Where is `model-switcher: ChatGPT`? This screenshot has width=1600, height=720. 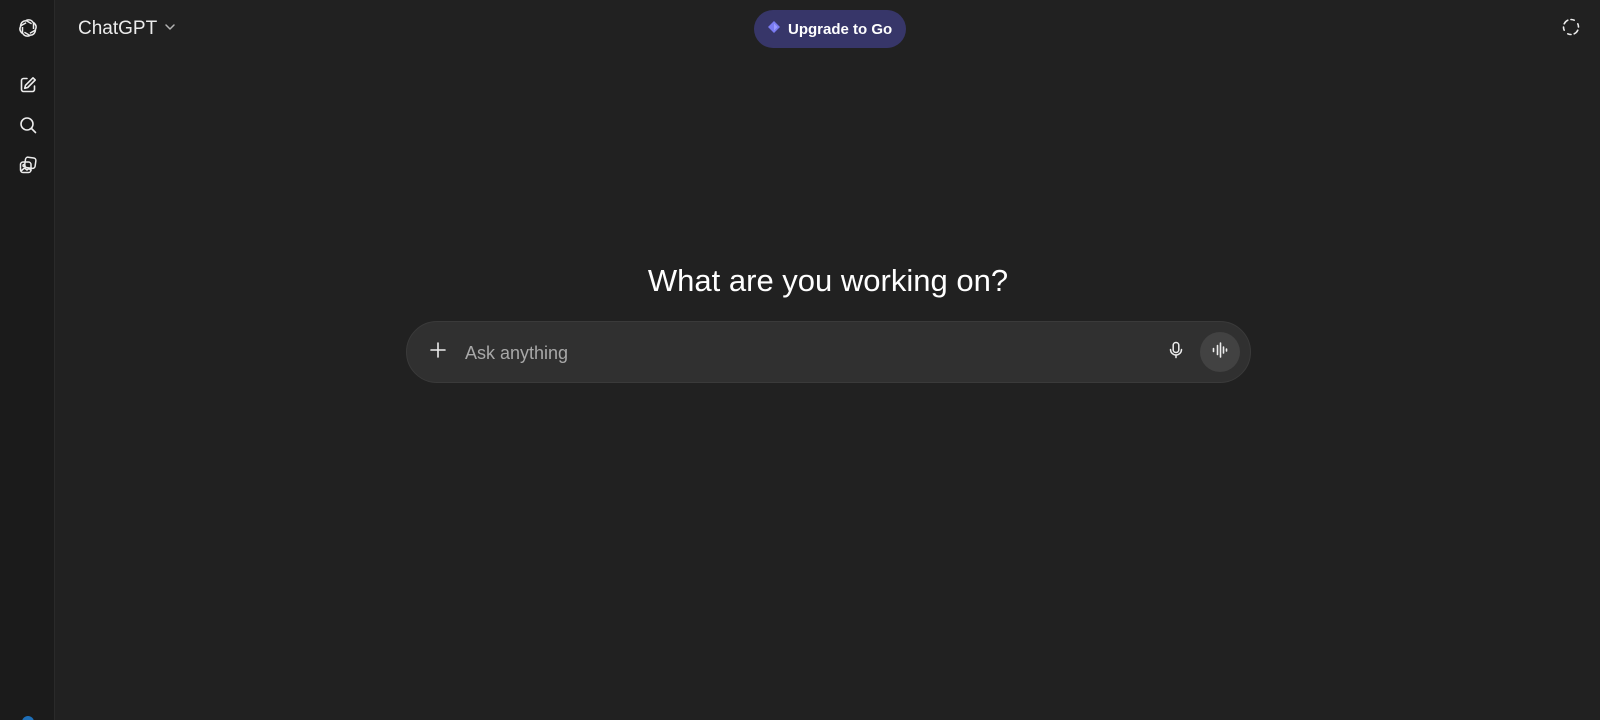
model-switcher: ChatGPT is located at coordinates (127, 29).